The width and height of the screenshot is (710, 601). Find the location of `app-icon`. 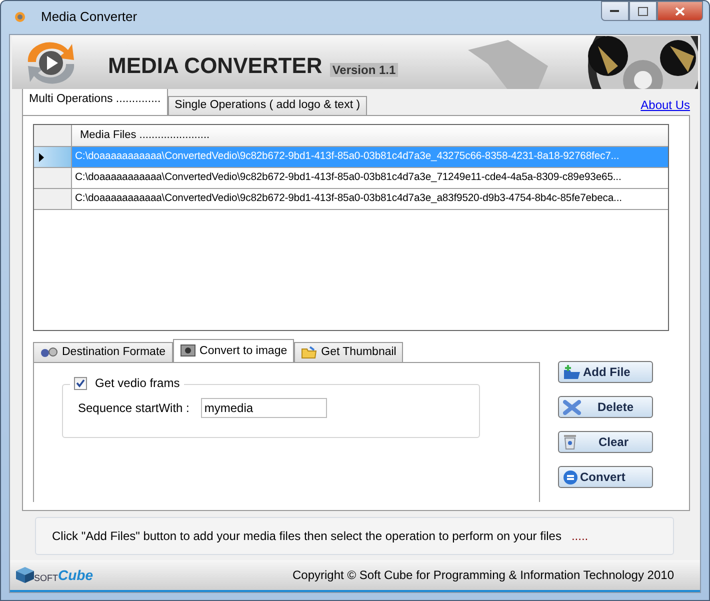

app-icon is located at coordinates (20, 16).